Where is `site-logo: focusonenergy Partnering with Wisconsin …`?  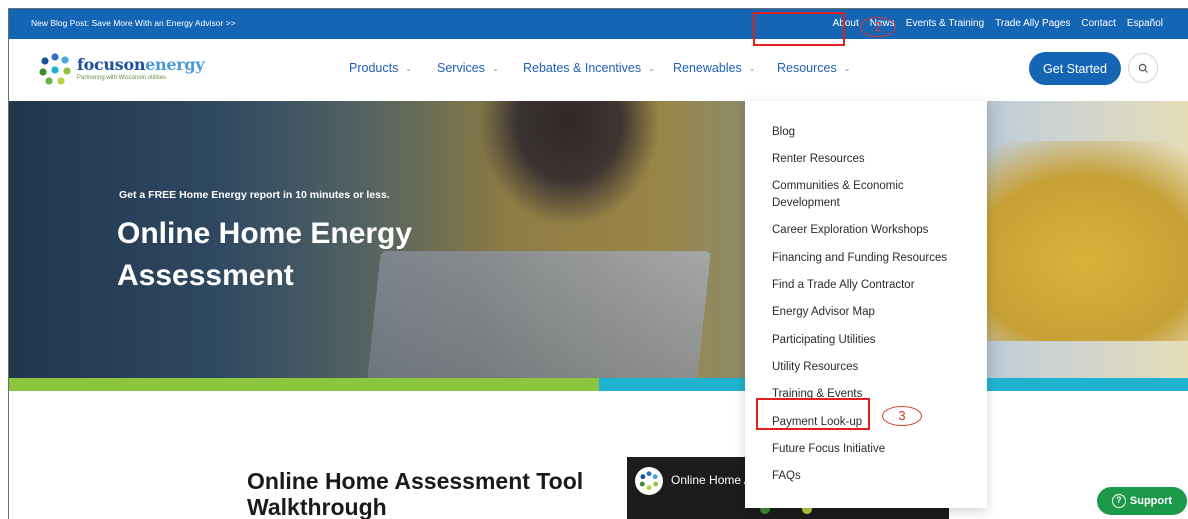 site-logo: focusonenergy Partnering with Wisconsin … is located at coordinates (121, 69).